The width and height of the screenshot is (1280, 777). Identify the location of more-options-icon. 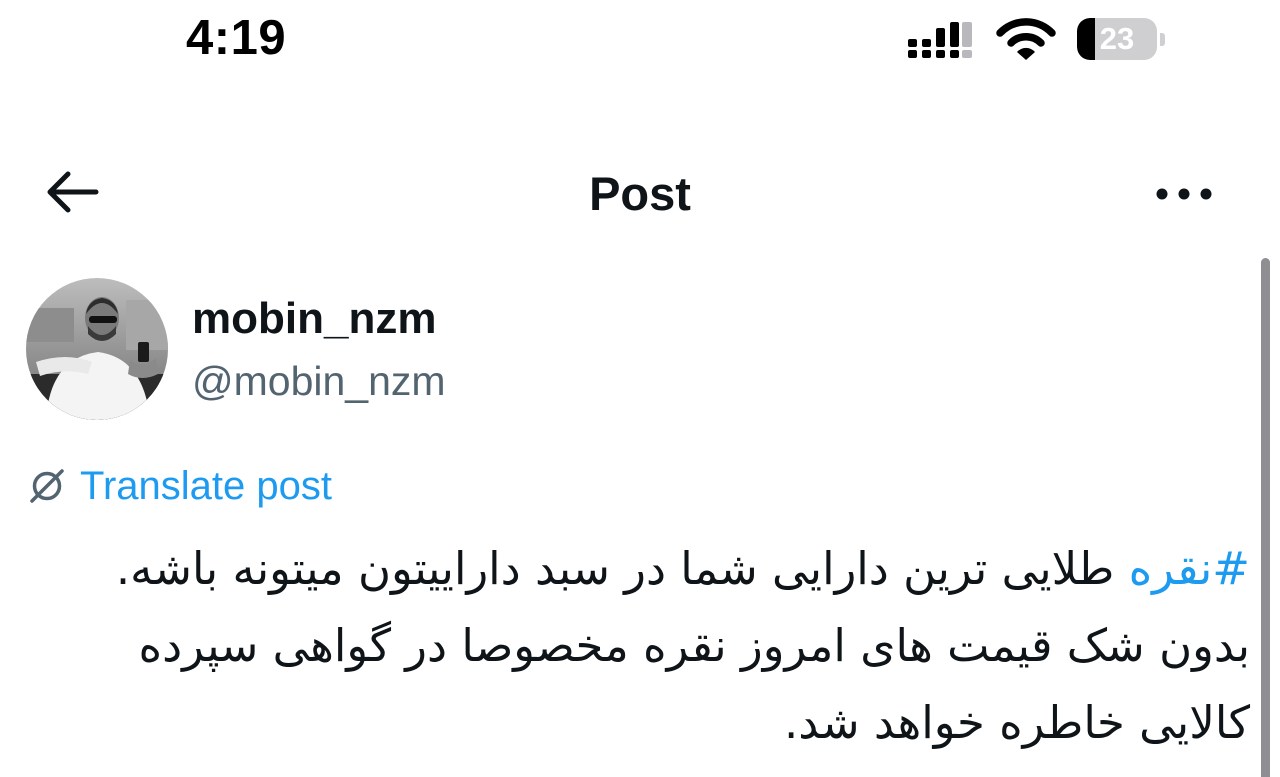
(1184, 194).